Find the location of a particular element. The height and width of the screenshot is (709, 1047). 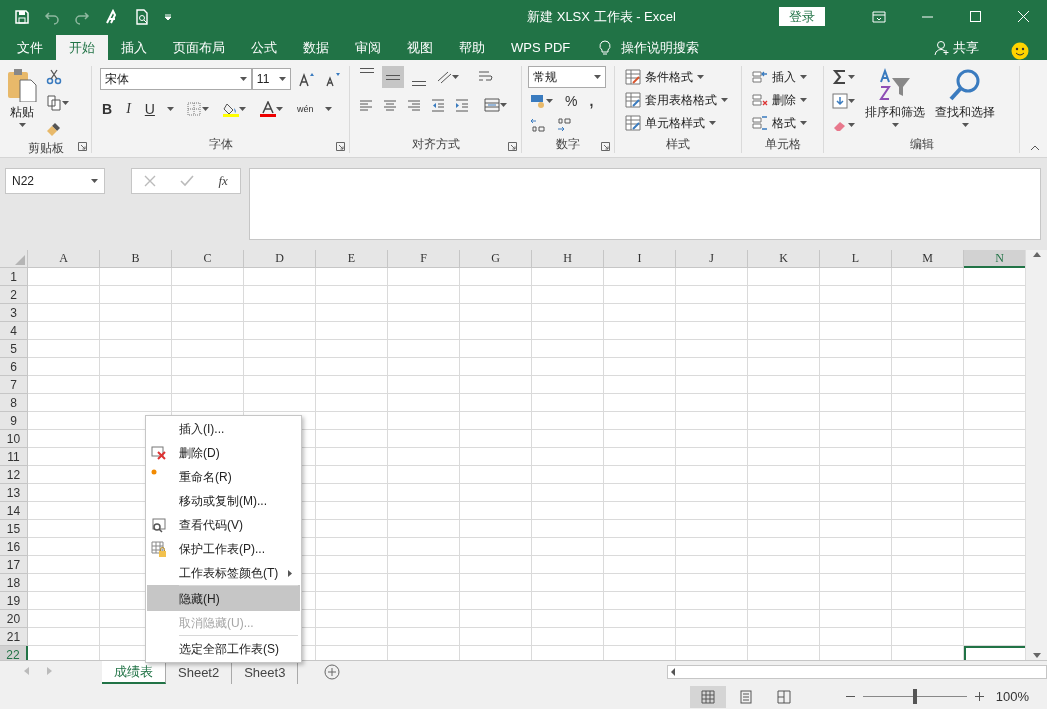

ribbon-tab: 文件 is located at coordinates (30, 47).